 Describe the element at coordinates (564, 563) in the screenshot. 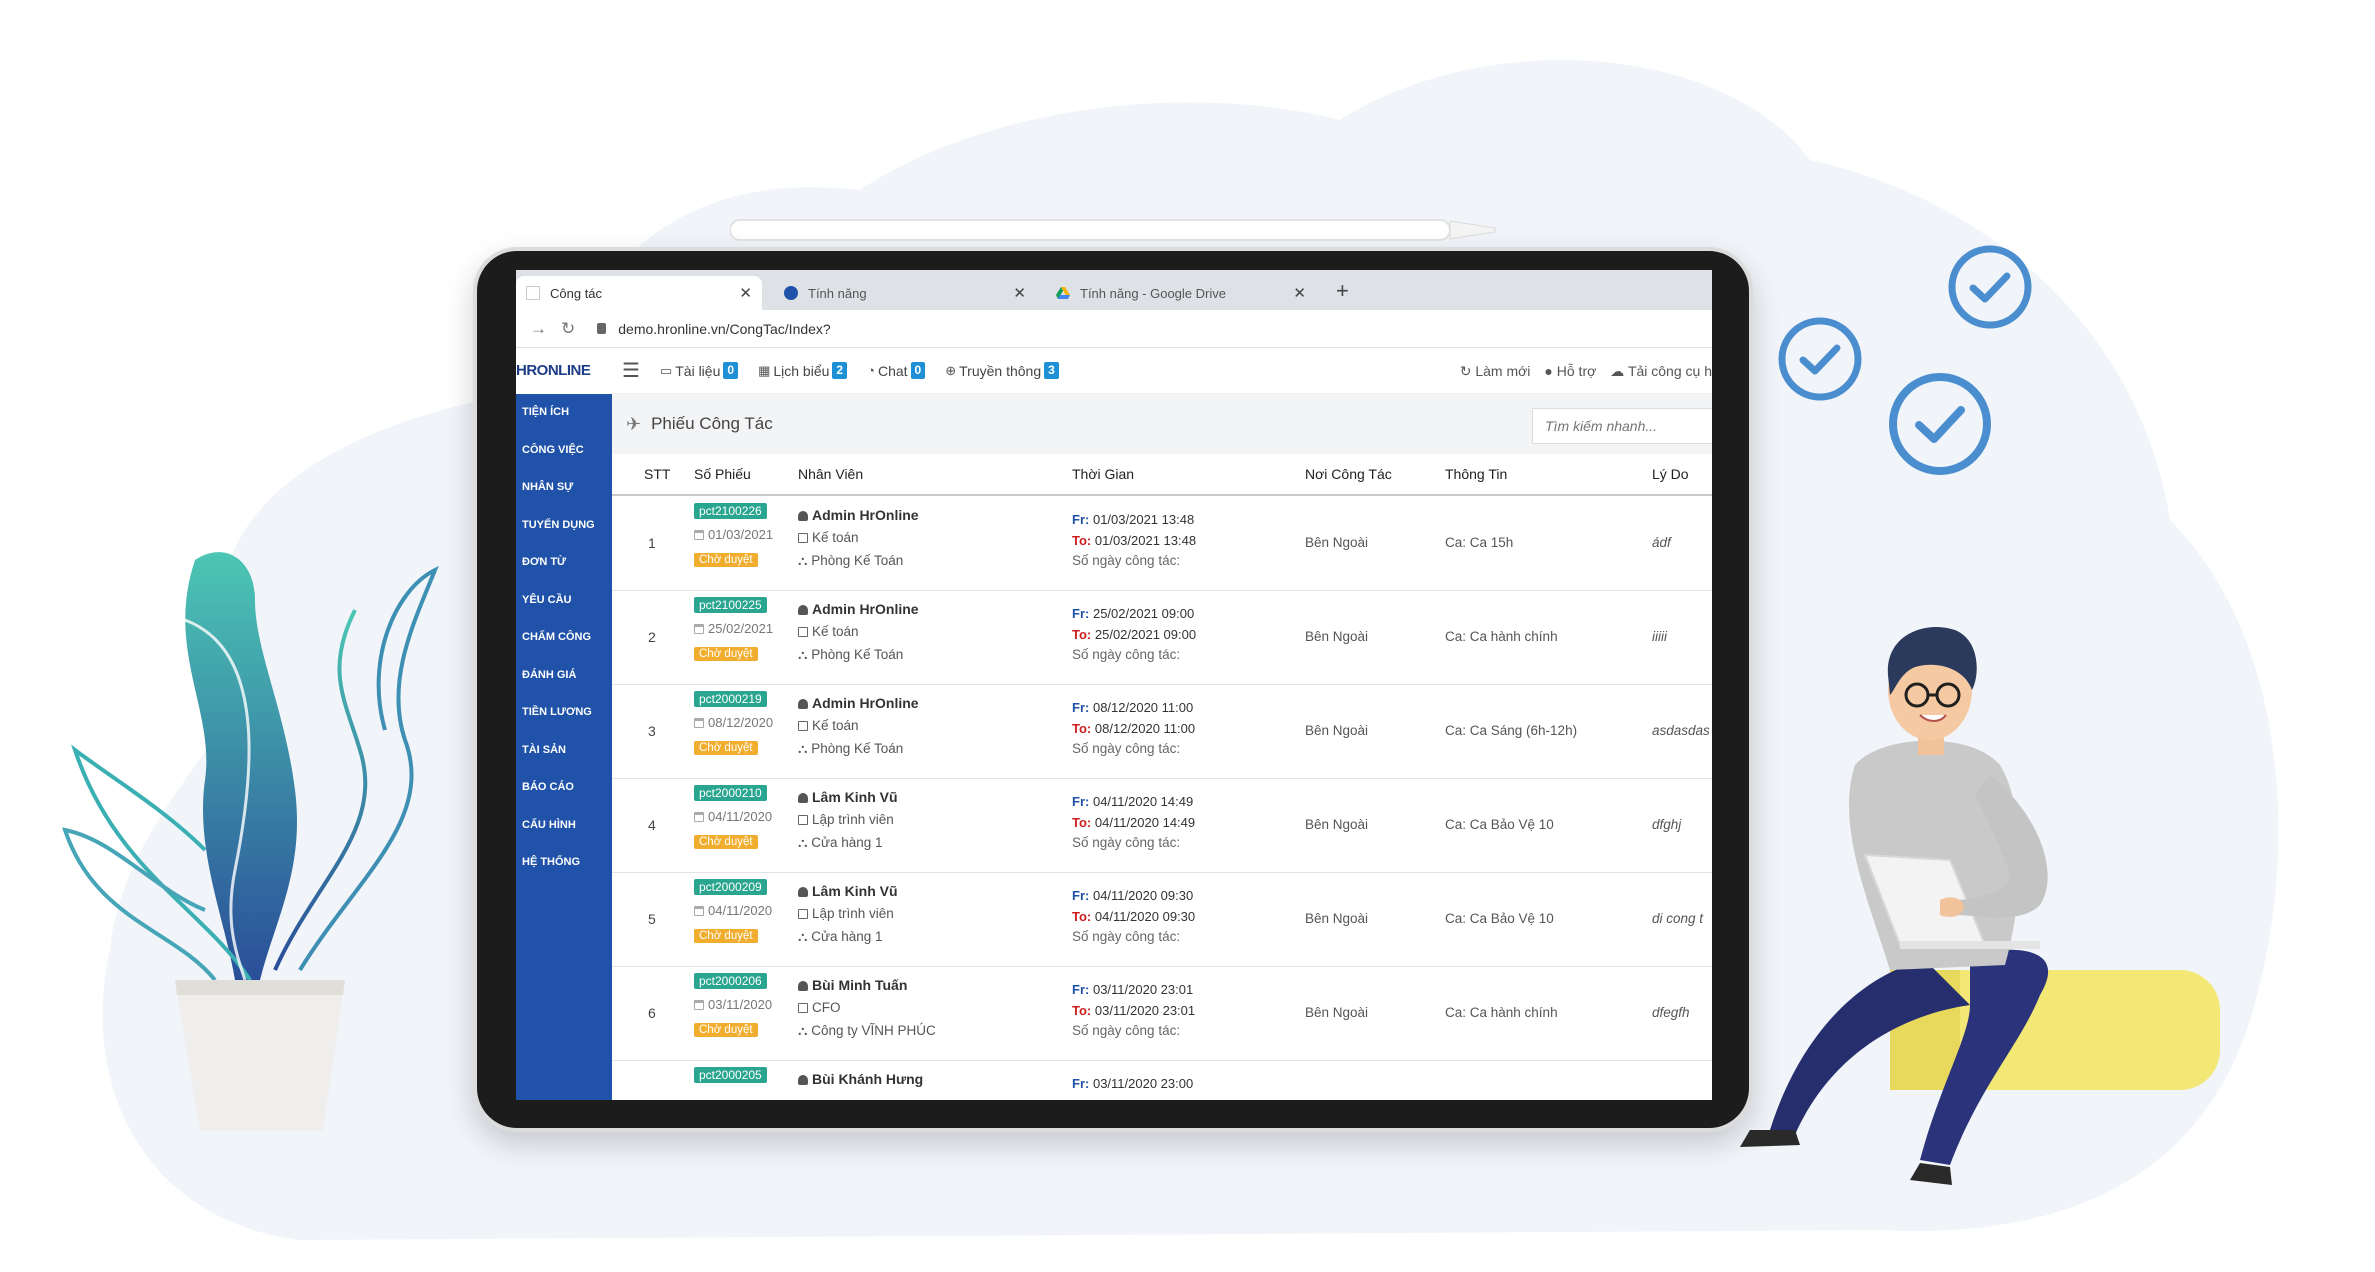

I see `sidebar-item-don-tu: Đơn từ` at that location.